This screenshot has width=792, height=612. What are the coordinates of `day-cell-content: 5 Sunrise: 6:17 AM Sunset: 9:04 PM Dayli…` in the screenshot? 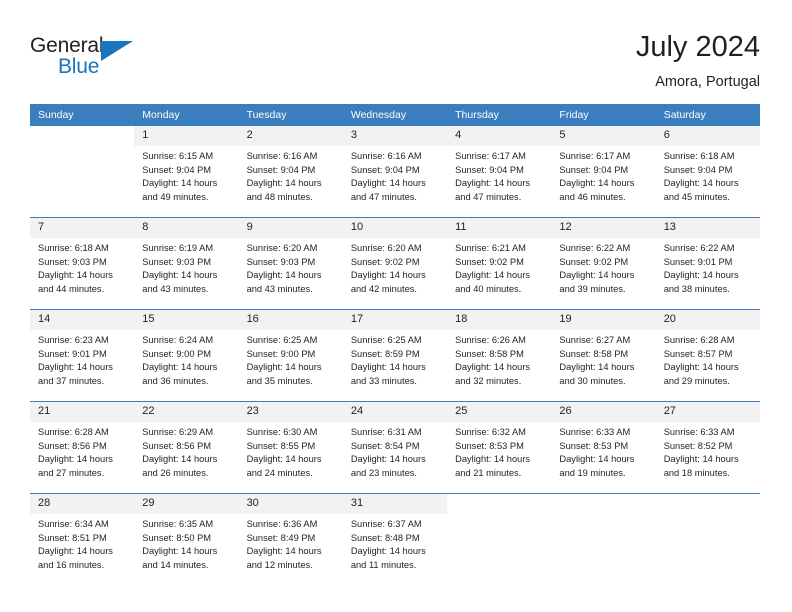 It's located at (603, 171).